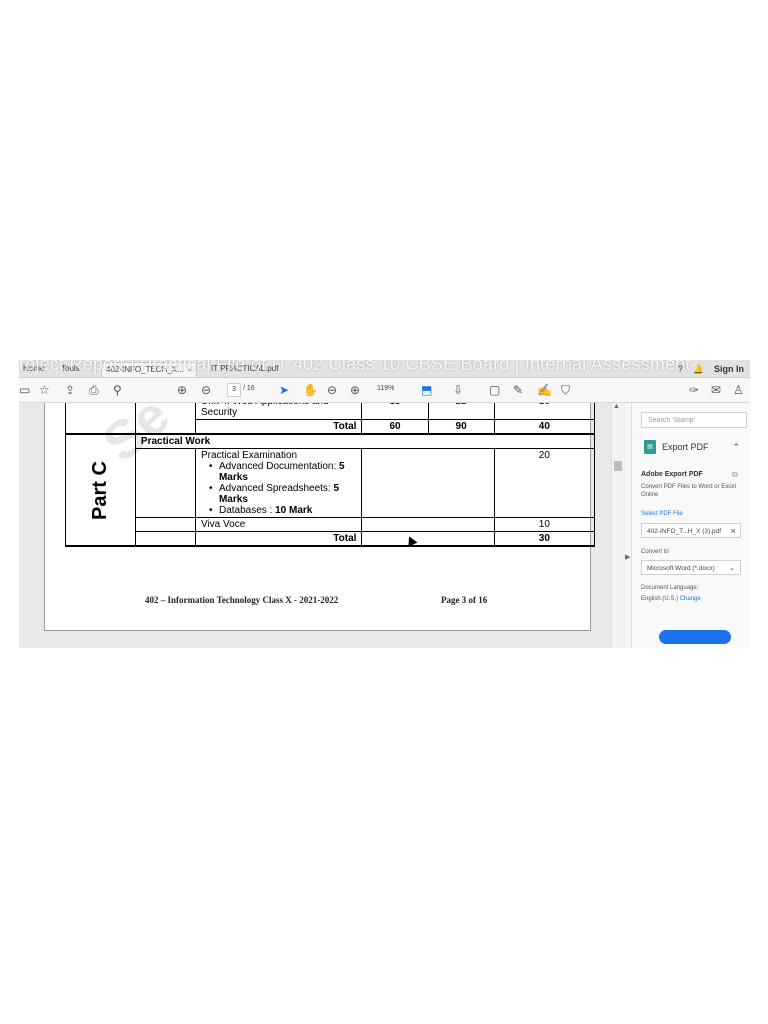 Image resolution: width=768 pixels, height=1024 pixels. What do you see at coordinates (716, 390) in the screenshot?
I see `email-icon: ✉` at bounding box center [716, 390].